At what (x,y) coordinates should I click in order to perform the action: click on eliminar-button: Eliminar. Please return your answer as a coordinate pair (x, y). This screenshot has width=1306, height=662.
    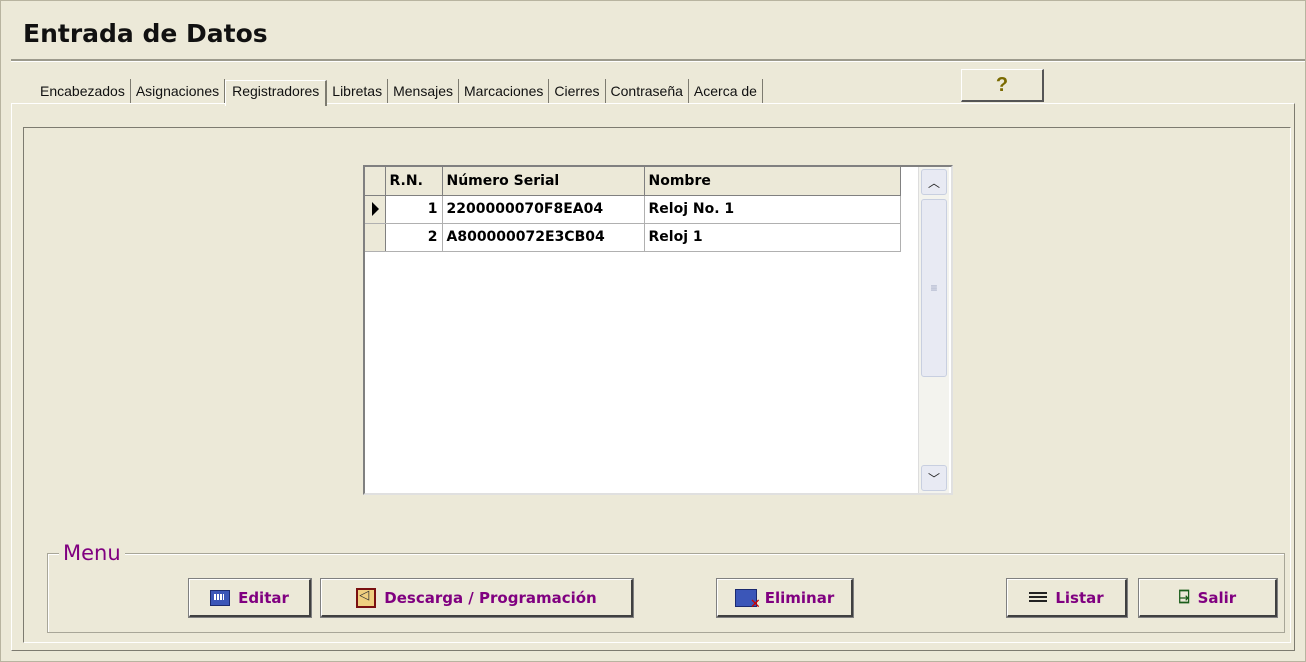
    Looking at the image, I should click on (785, 598).